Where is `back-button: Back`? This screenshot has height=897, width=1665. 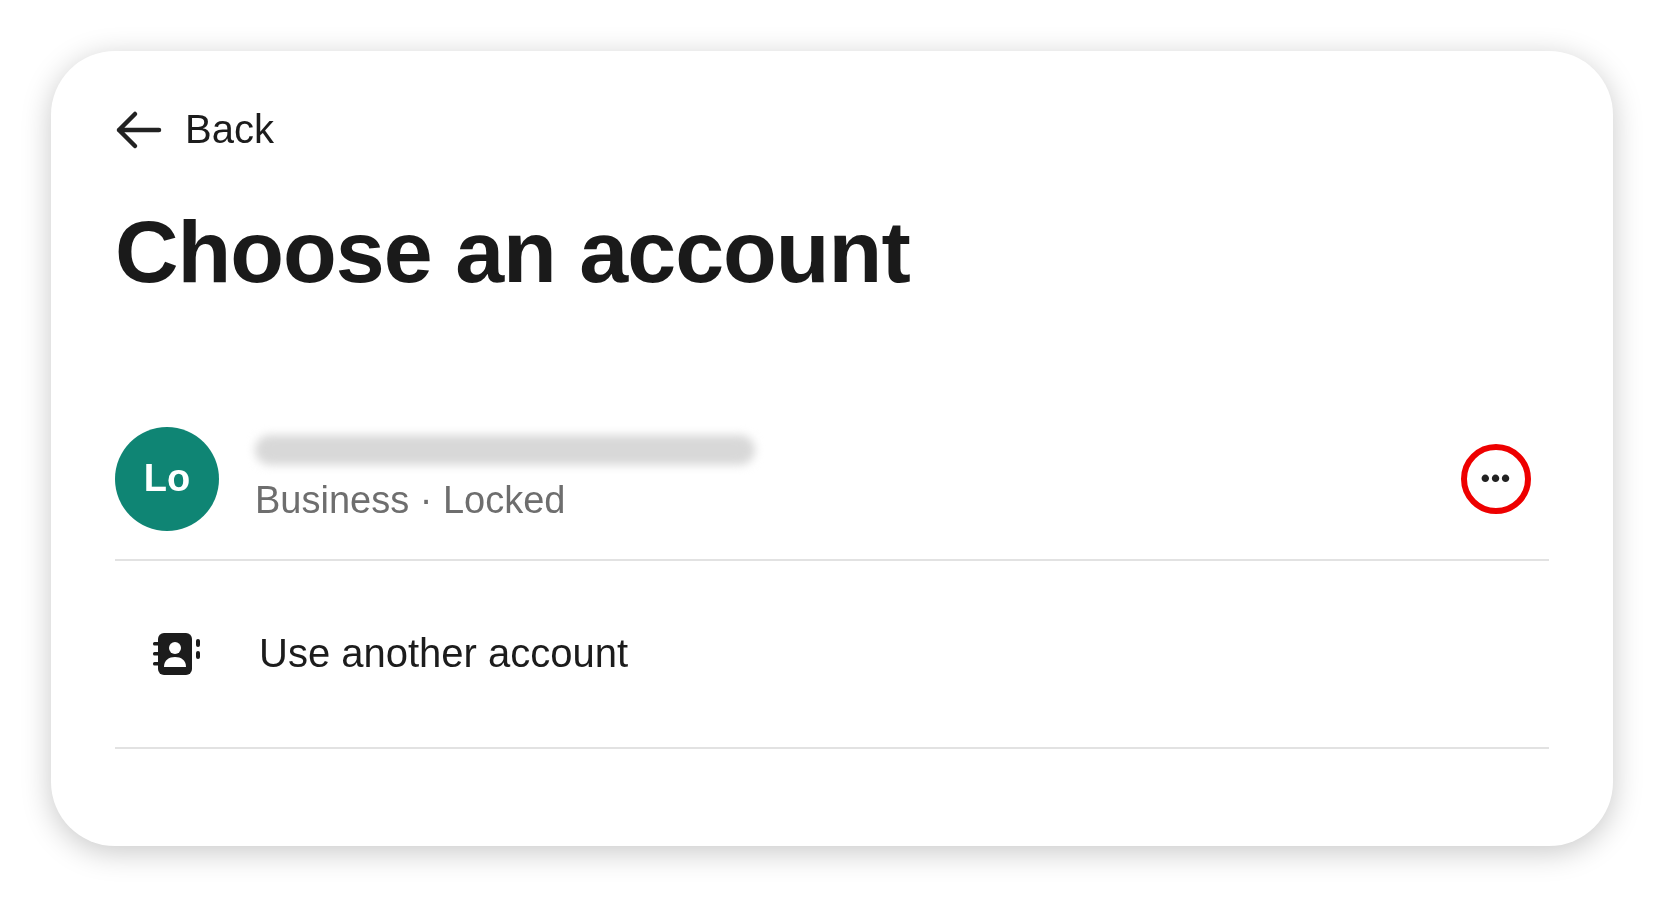 back-button: Back is located at coordinates (193, 129).